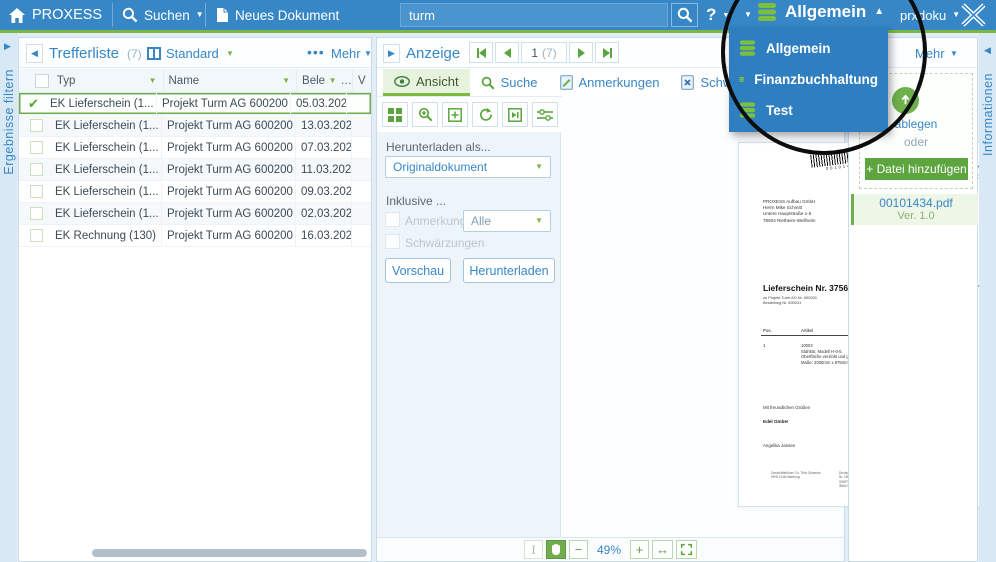 This screenshot has width=996, height=562. Describe the element at coordinates (916, 169) in the screenshot. I see `add-file-button: + Datei hinzufügen` at that location.